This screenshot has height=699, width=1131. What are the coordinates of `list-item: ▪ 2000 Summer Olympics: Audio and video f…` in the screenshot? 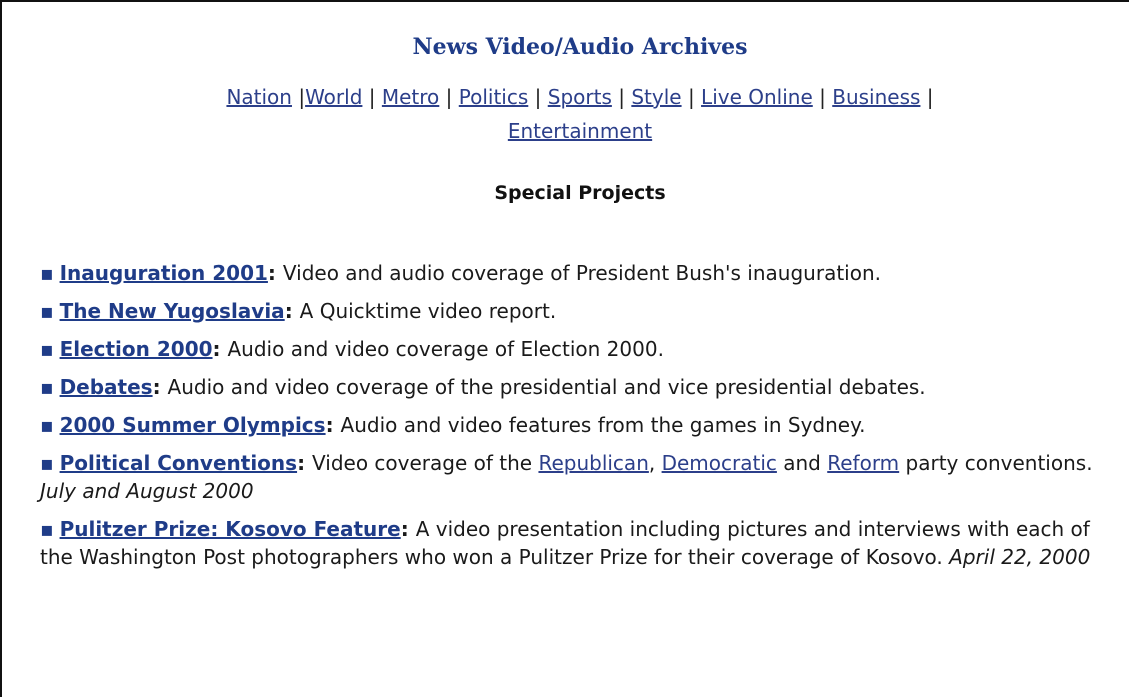 It's located at (453, 425).